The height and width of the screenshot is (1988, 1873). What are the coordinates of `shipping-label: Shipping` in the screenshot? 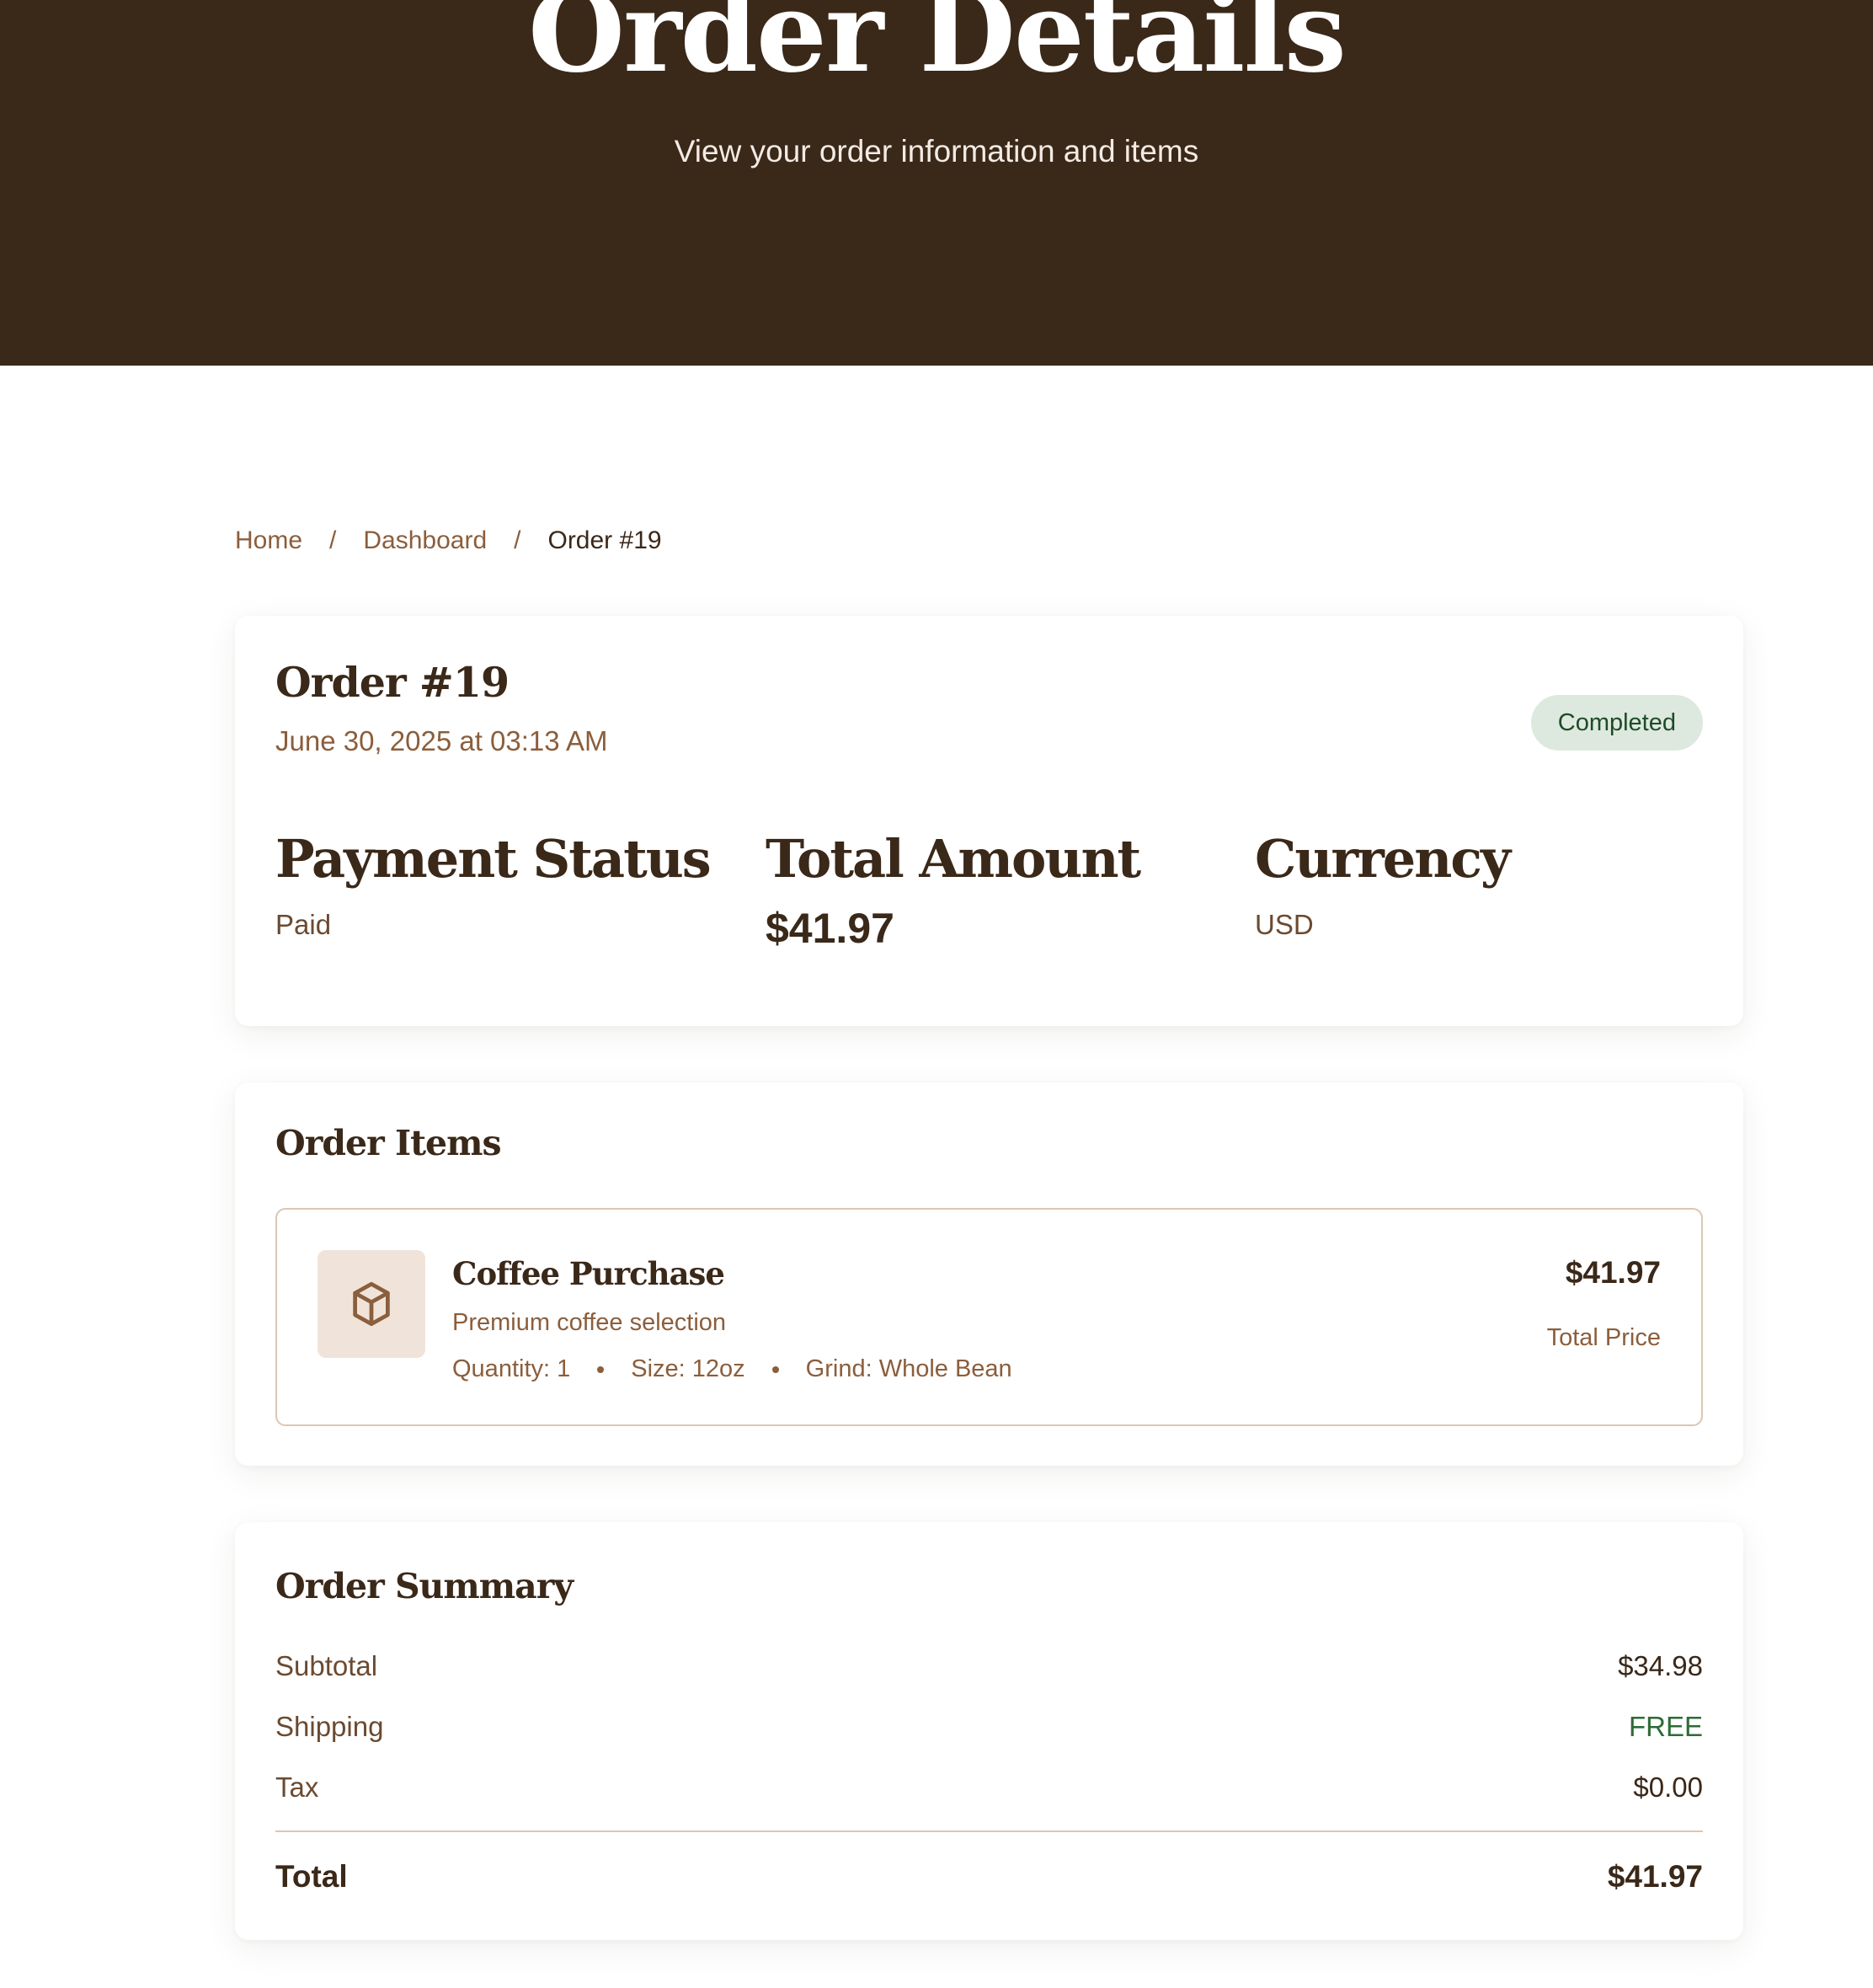 It's located at (329, 1726).